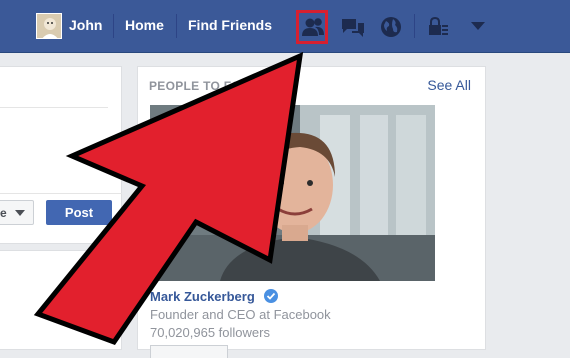  Describe the element at coordinates (210, 332) in the screenshot. I see `follower-count: 70,020,965 followers` at that location.